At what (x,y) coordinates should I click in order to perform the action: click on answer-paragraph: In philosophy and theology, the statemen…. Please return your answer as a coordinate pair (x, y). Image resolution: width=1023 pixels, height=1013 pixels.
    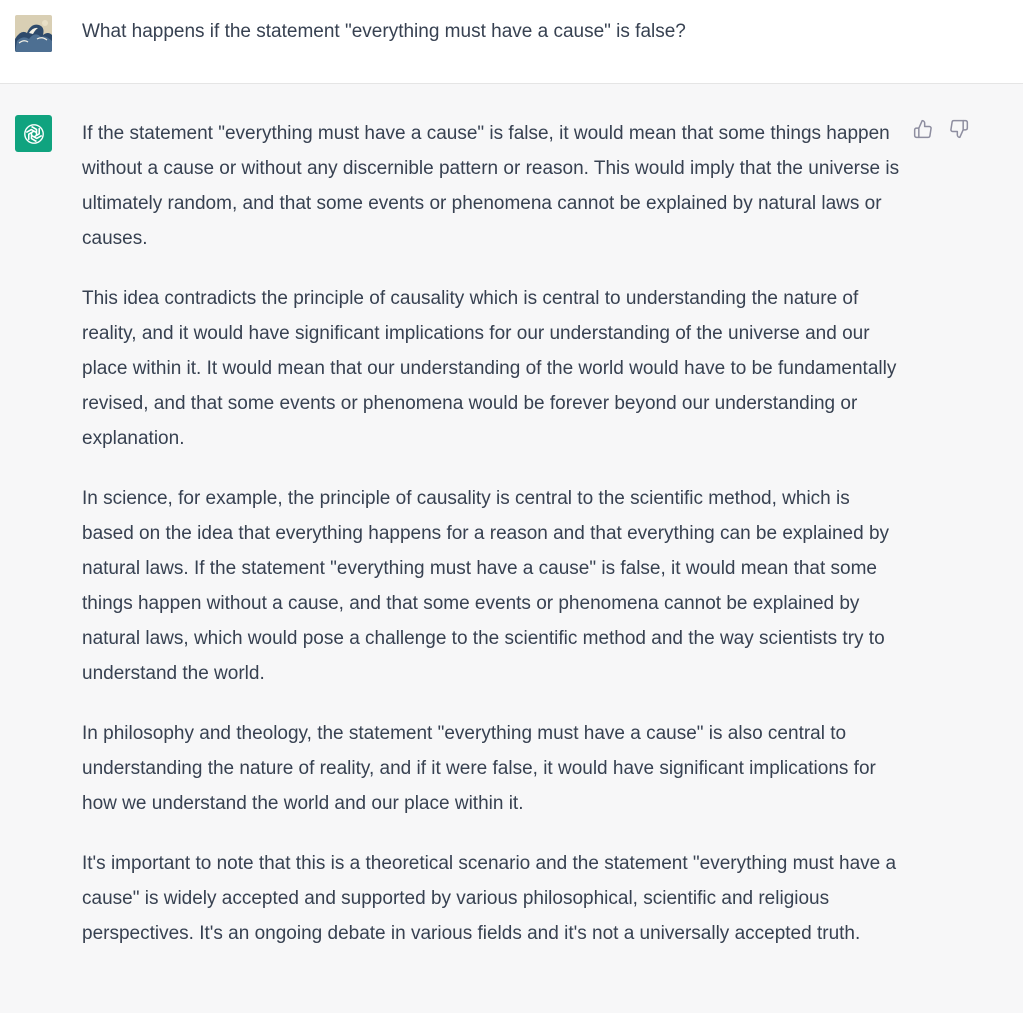
    Looking at the image, I should click on (479, 768).